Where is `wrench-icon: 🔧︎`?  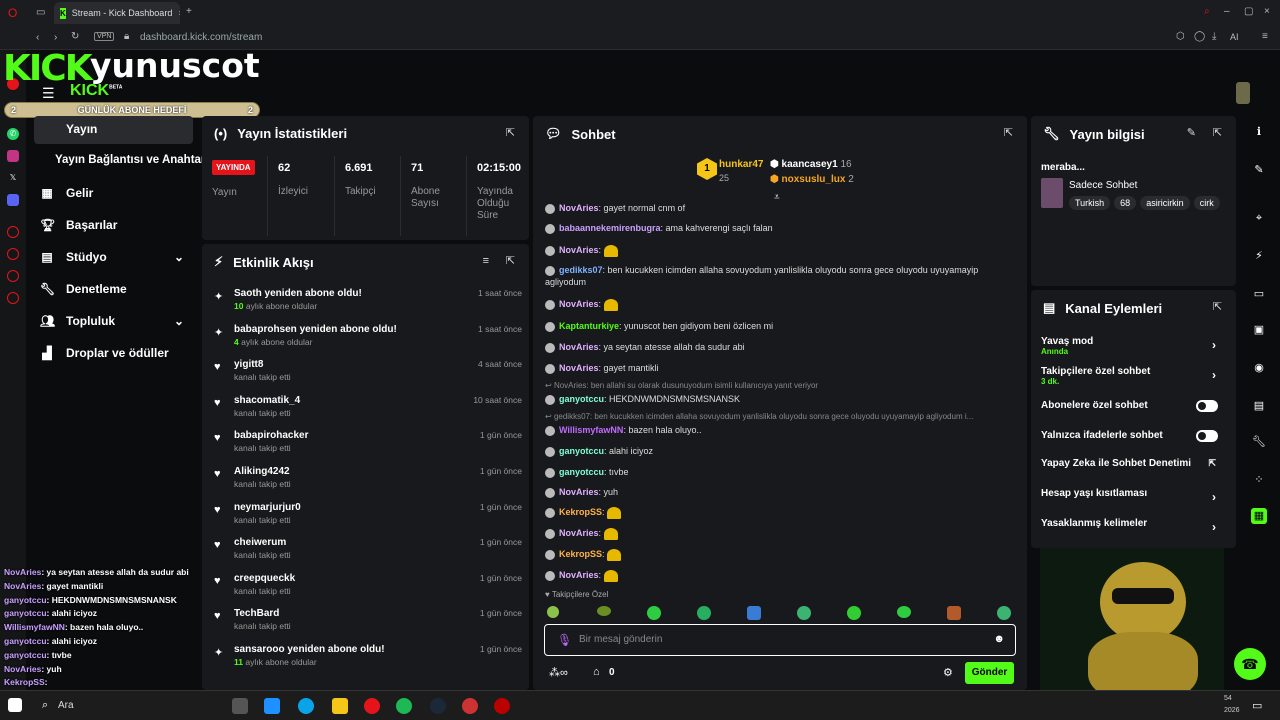
wrench-icon: 🔧︎ is located at coordinates (1259, 442).